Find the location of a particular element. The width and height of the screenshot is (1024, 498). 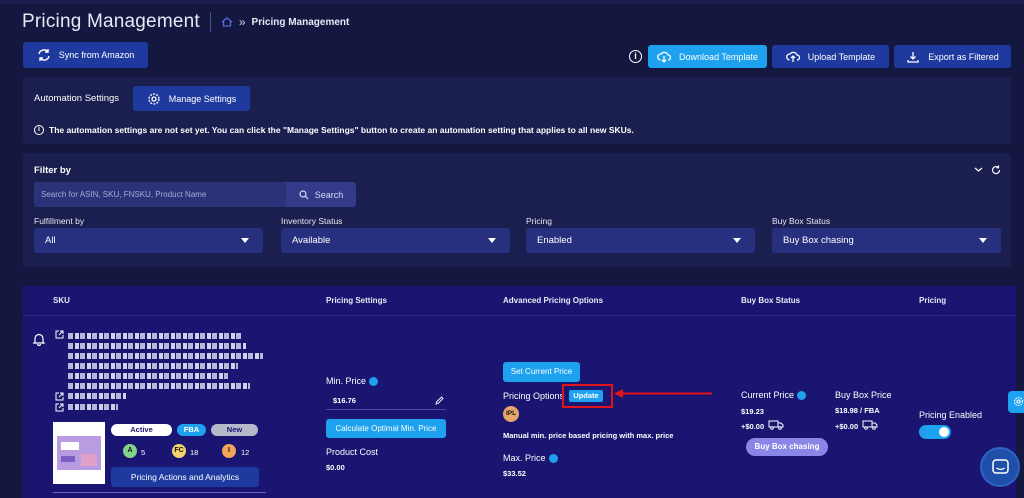

pricing-actions-button: Pricing Actions and Analytics is located at coordinates (185, 477).